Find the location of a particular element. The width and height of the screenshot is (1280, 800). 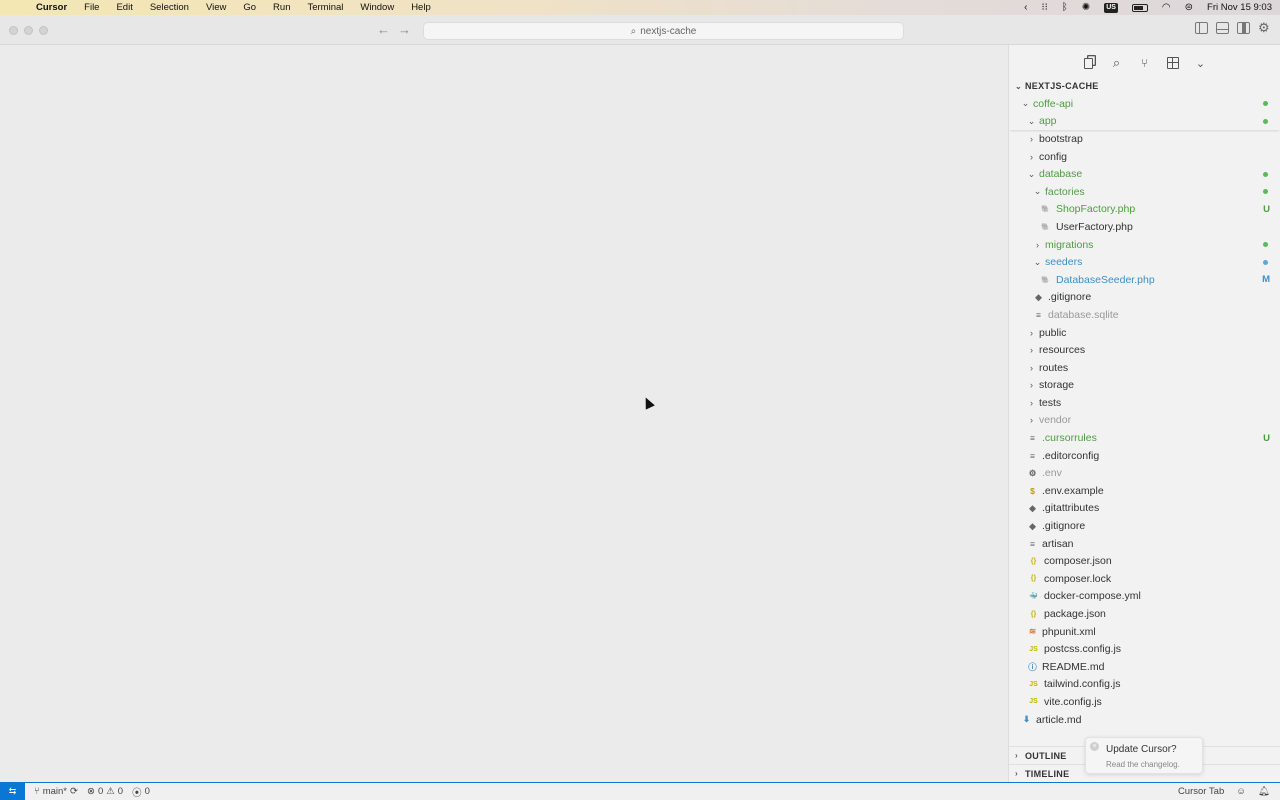

settings-gear-icon: ⚙ is located at coordinates (1265, 27).